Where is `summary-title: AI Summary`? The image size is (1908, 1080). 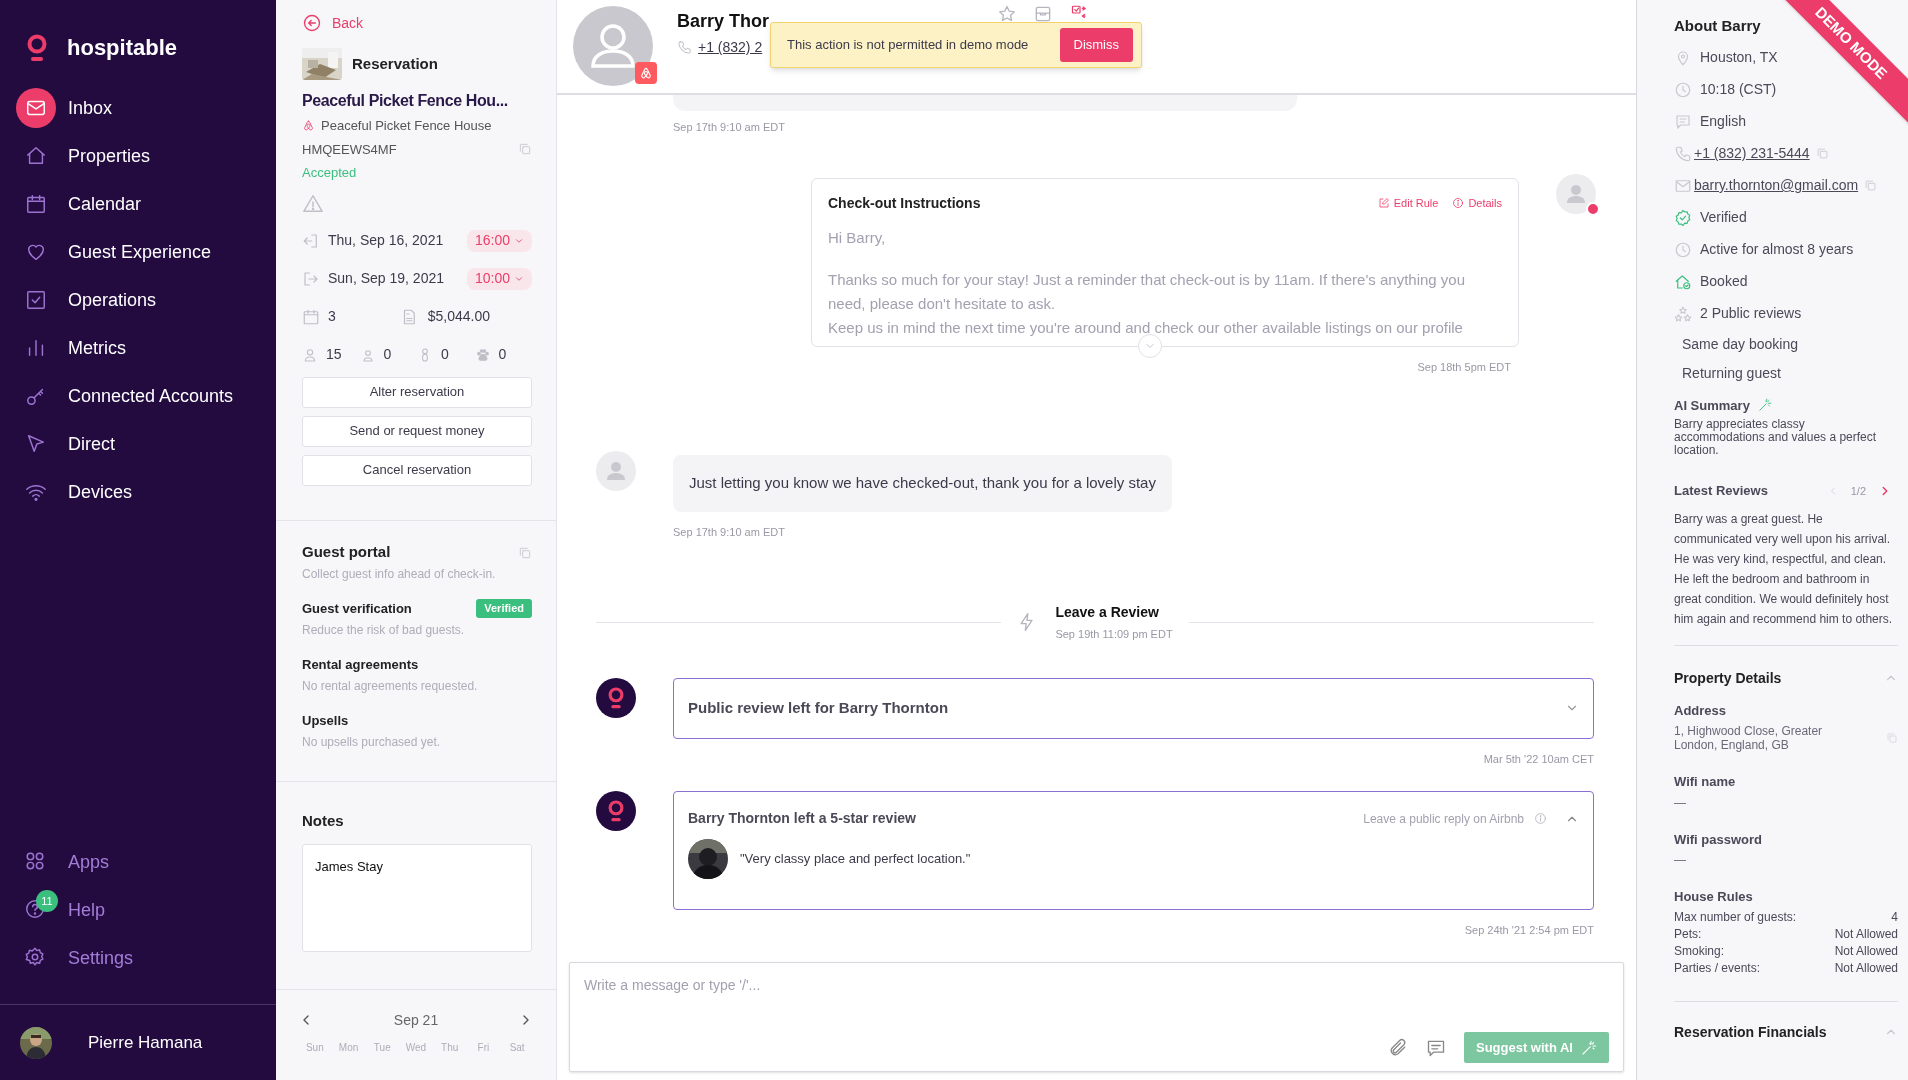
summary-title: AI Summary is located at coordinates (1712, 405).